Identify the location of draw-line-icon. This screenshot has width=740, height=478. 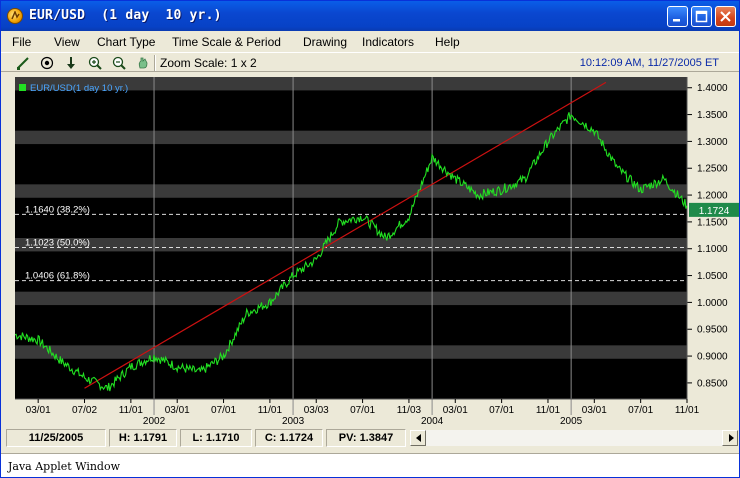
(23, 63).